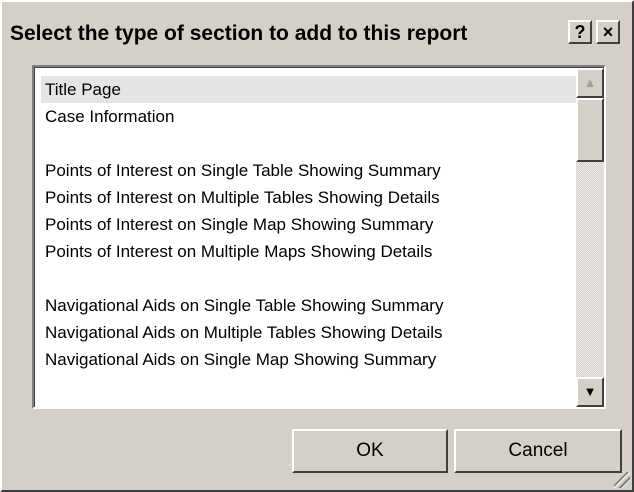 The width and height of the screenshot is (634, 492). I want to click on vertical-scrollbar: ▲ ▼, so click(590, 237).